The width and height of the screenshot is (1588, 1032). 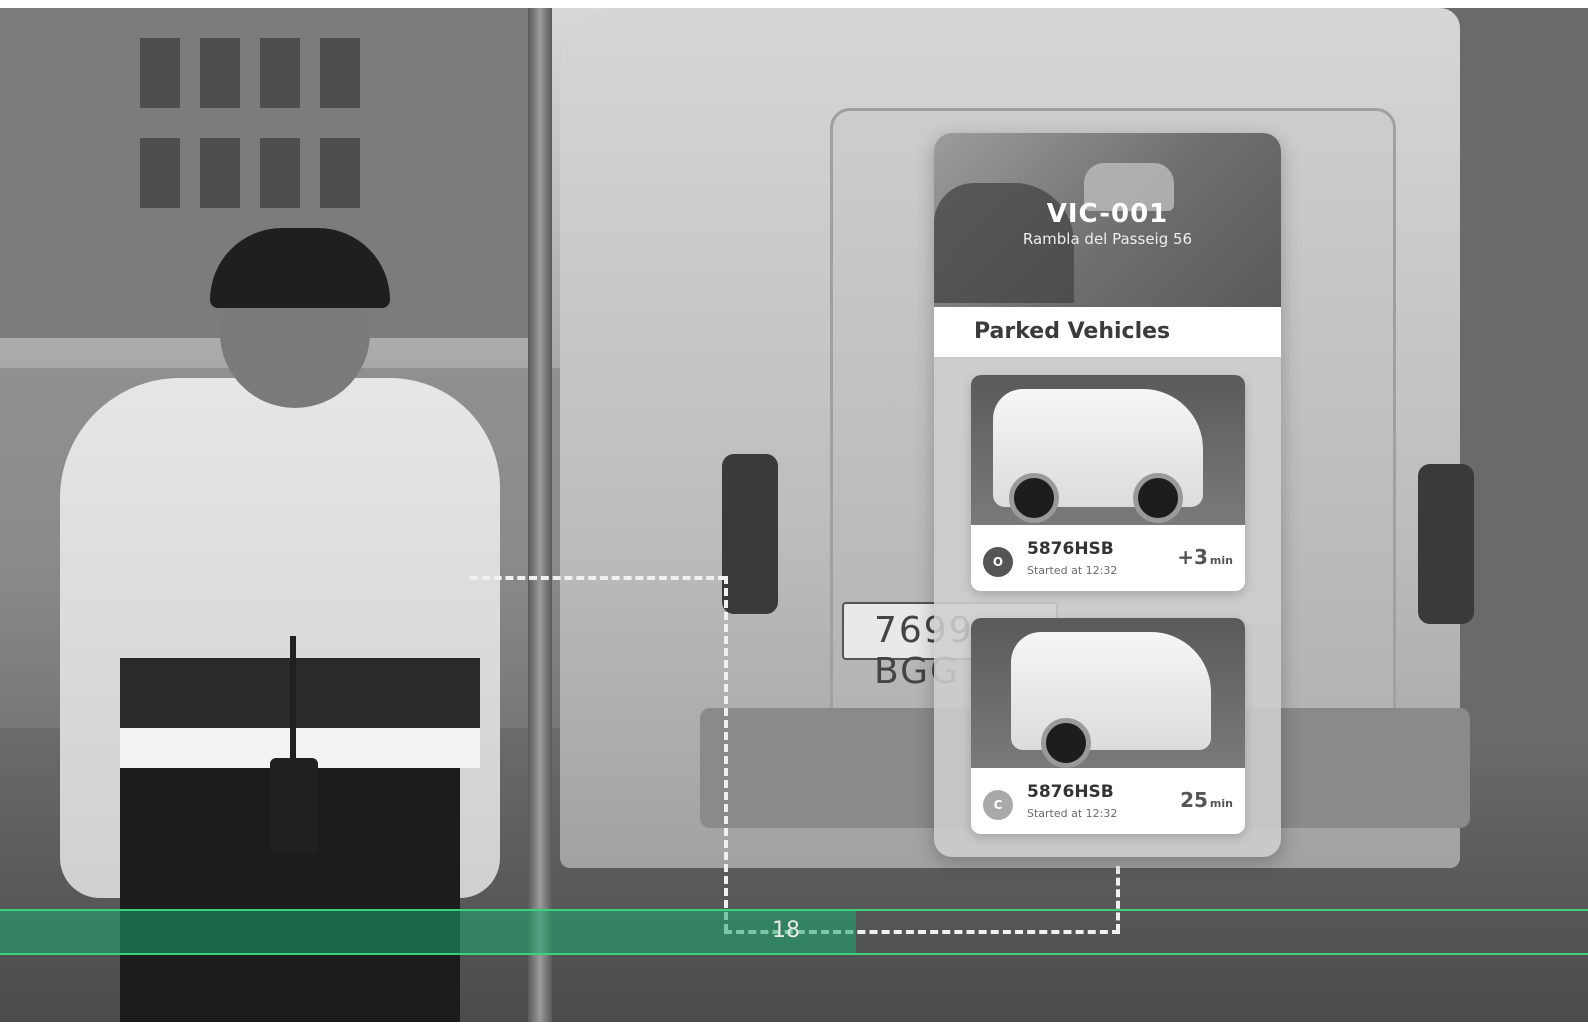 What do you see at coordinates (294, 805) in the screenshot?
I see `walkie-talkie` at bounding box center [294, 805].